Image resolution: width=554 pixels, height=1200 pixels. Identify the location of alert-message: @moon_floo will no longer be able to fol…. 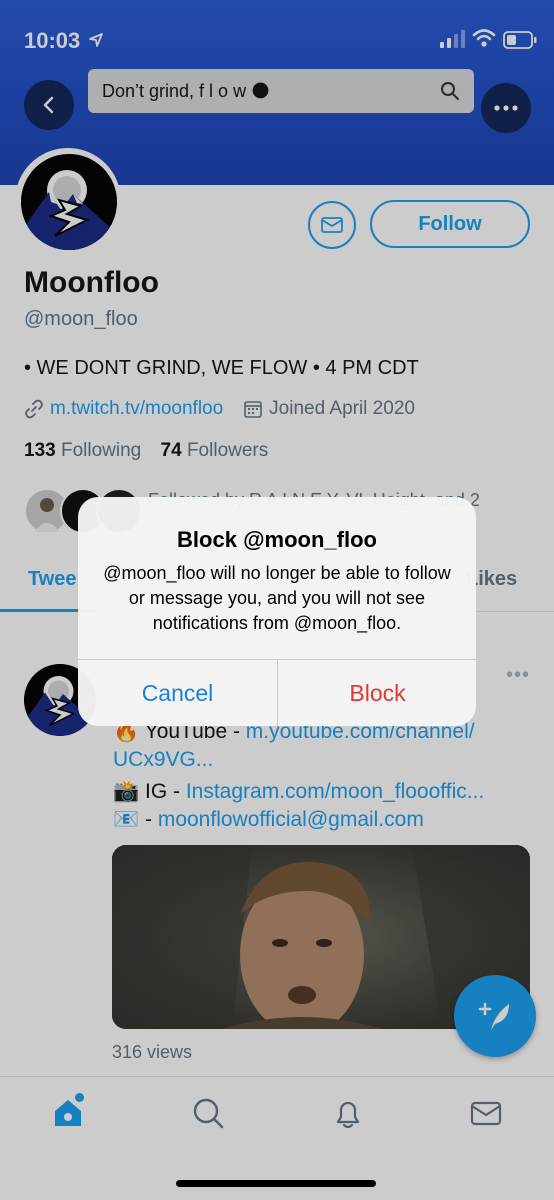
(277, 598).